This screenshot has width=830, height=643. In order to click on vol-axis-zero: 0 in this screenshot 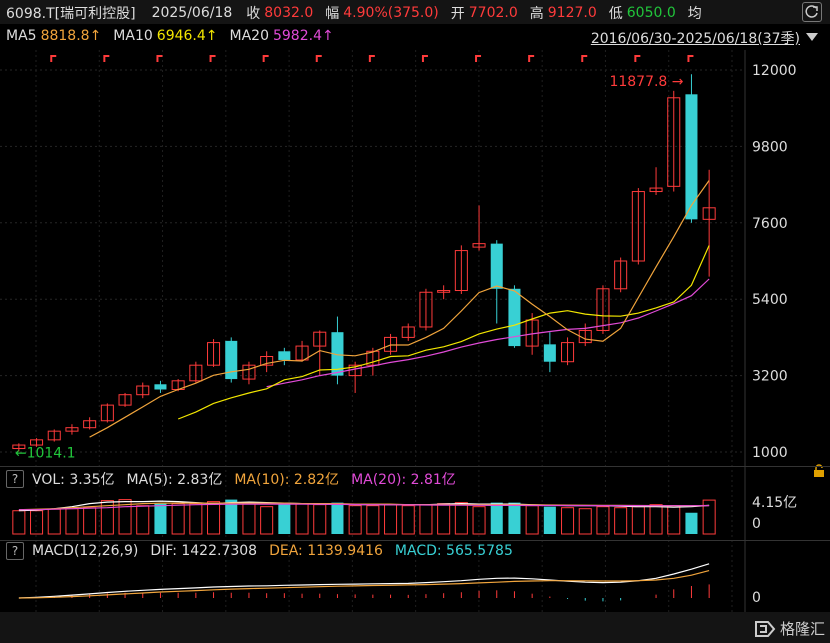, I will do `click(756, 524)`.